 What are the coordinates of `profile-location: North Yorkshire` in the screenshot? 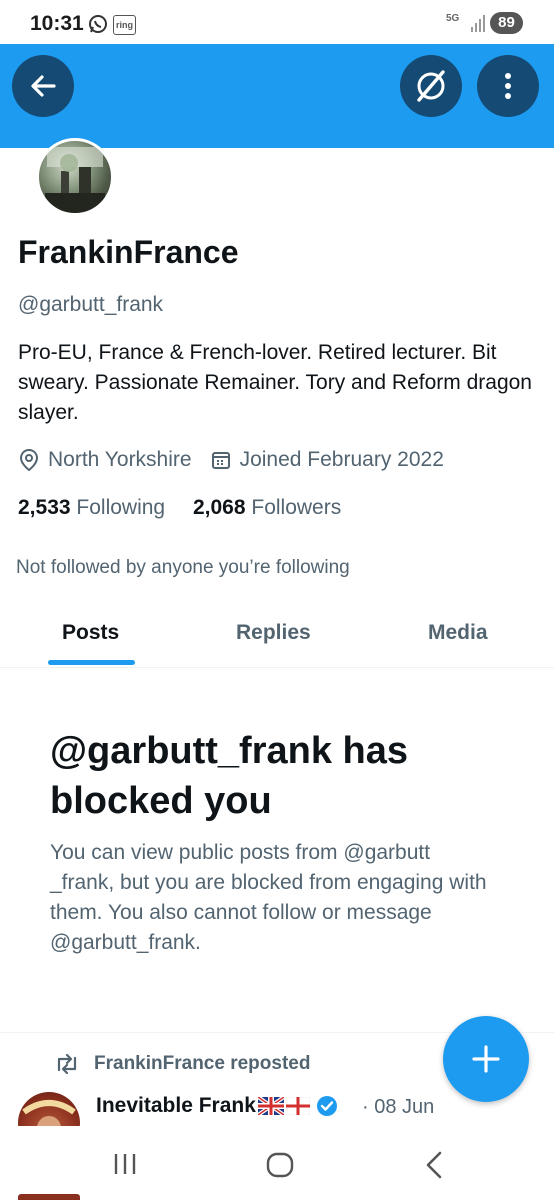 It's located at (120, 459).